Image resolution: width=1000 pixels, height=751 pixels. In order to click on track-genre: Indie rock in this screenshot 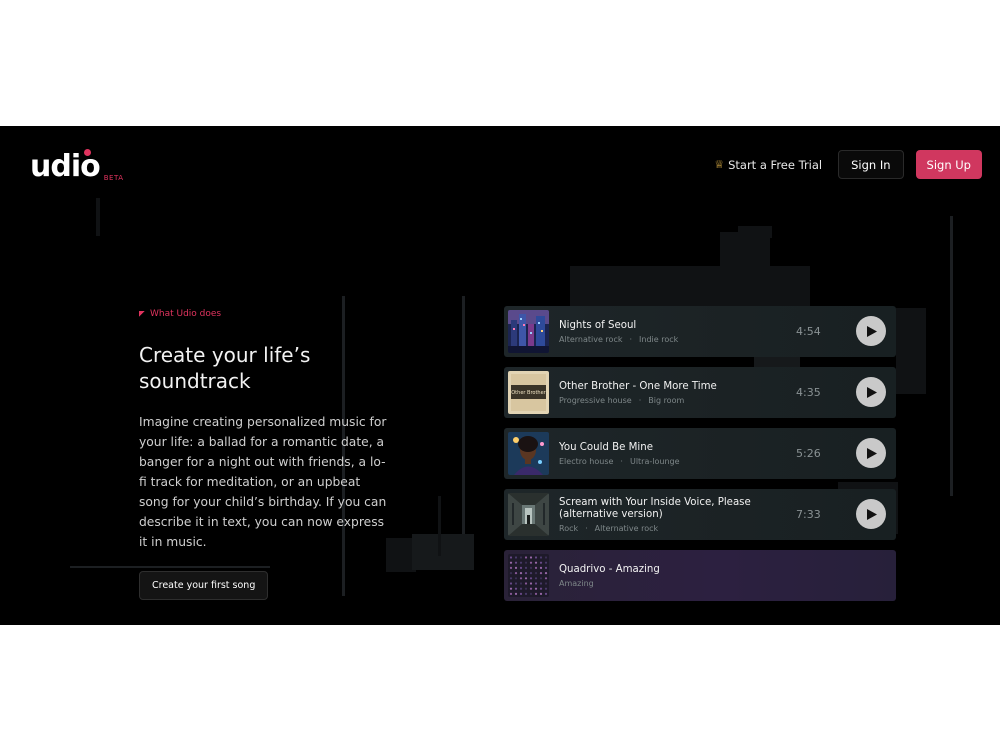, I will do `click(659, 339)`.